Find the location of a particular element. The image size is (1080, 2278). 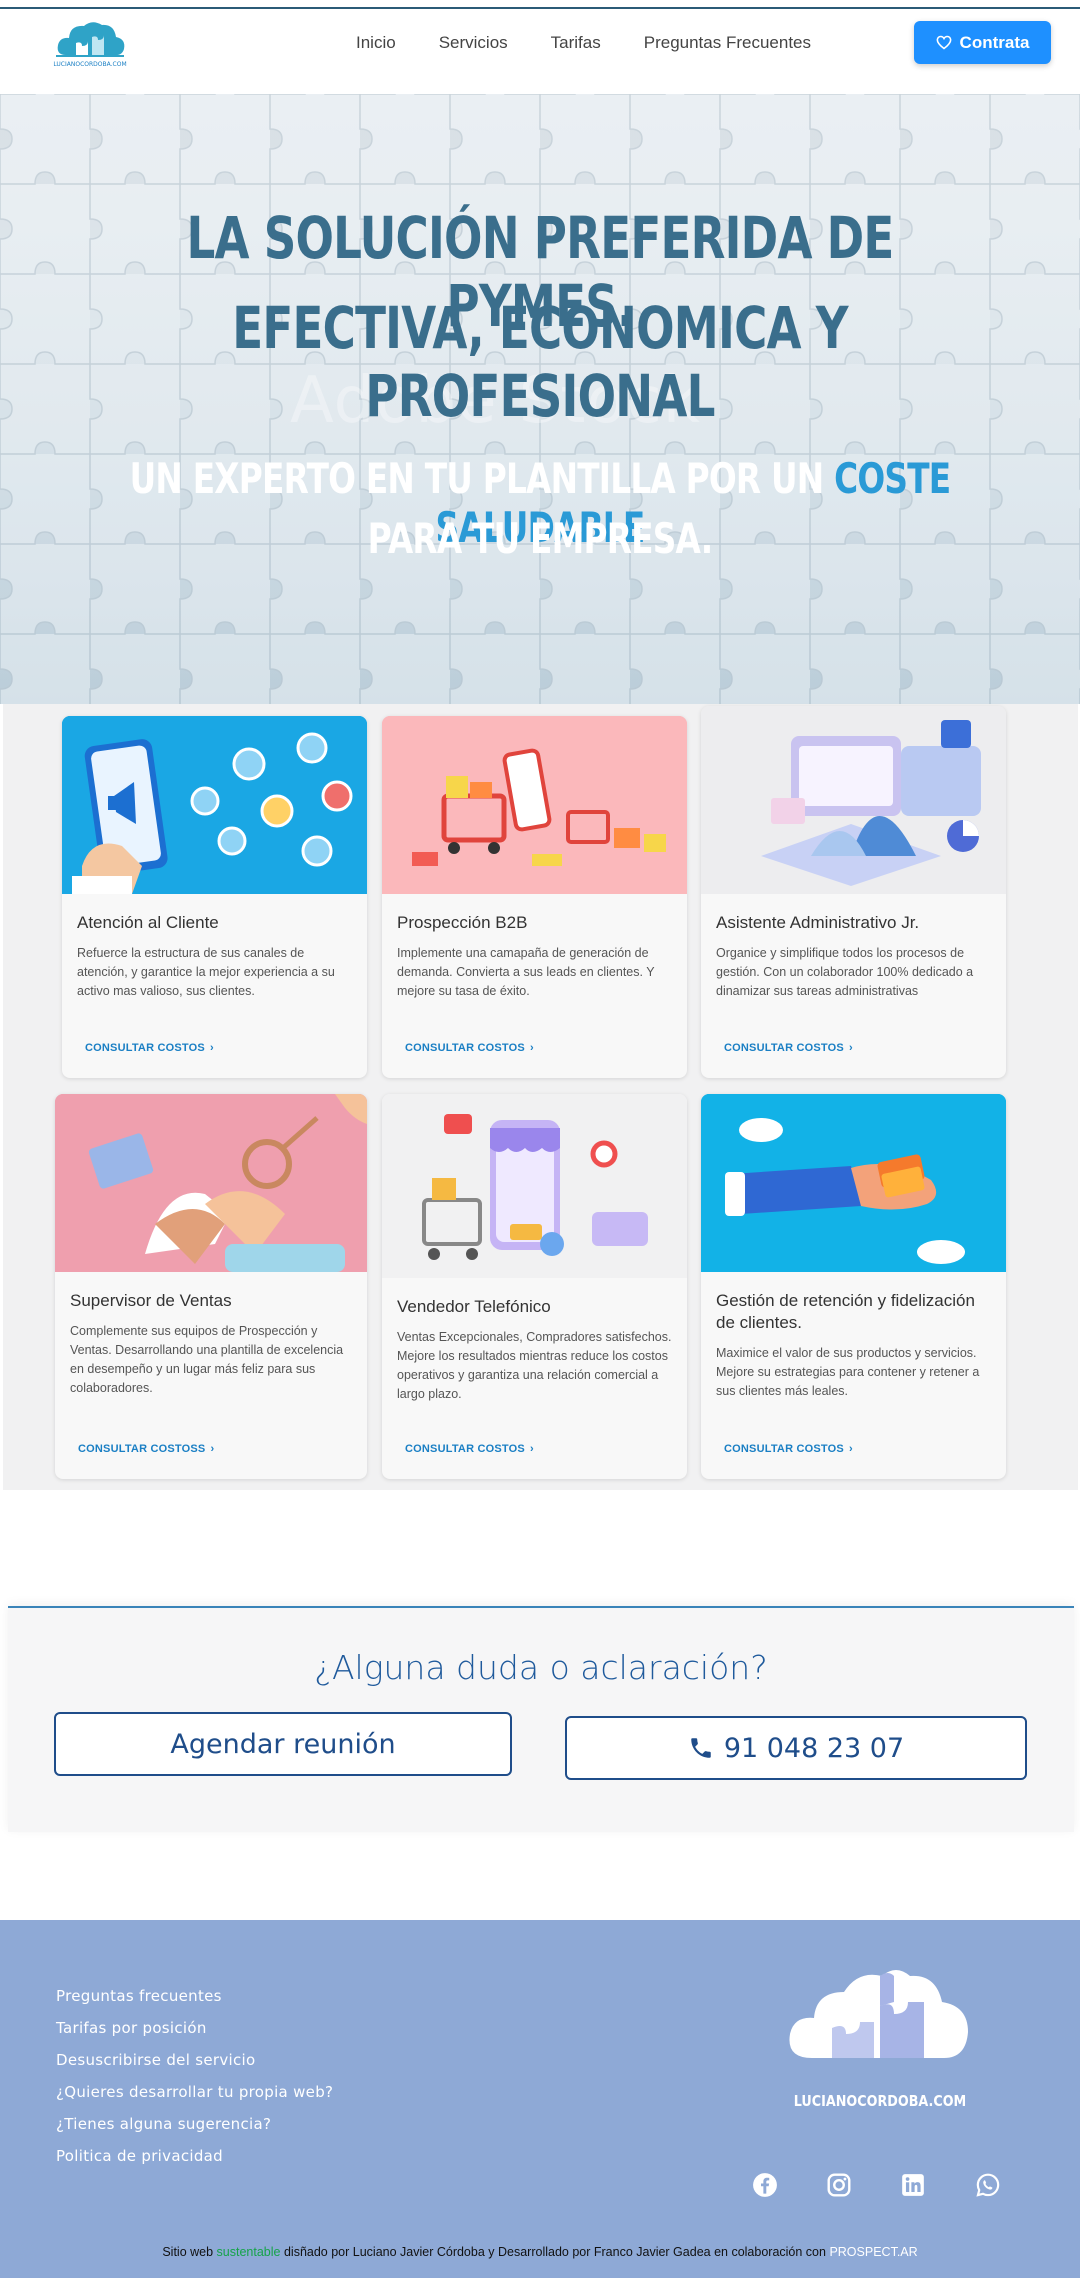

hand-with-card-illustration is located at coordinates (853, 1183).